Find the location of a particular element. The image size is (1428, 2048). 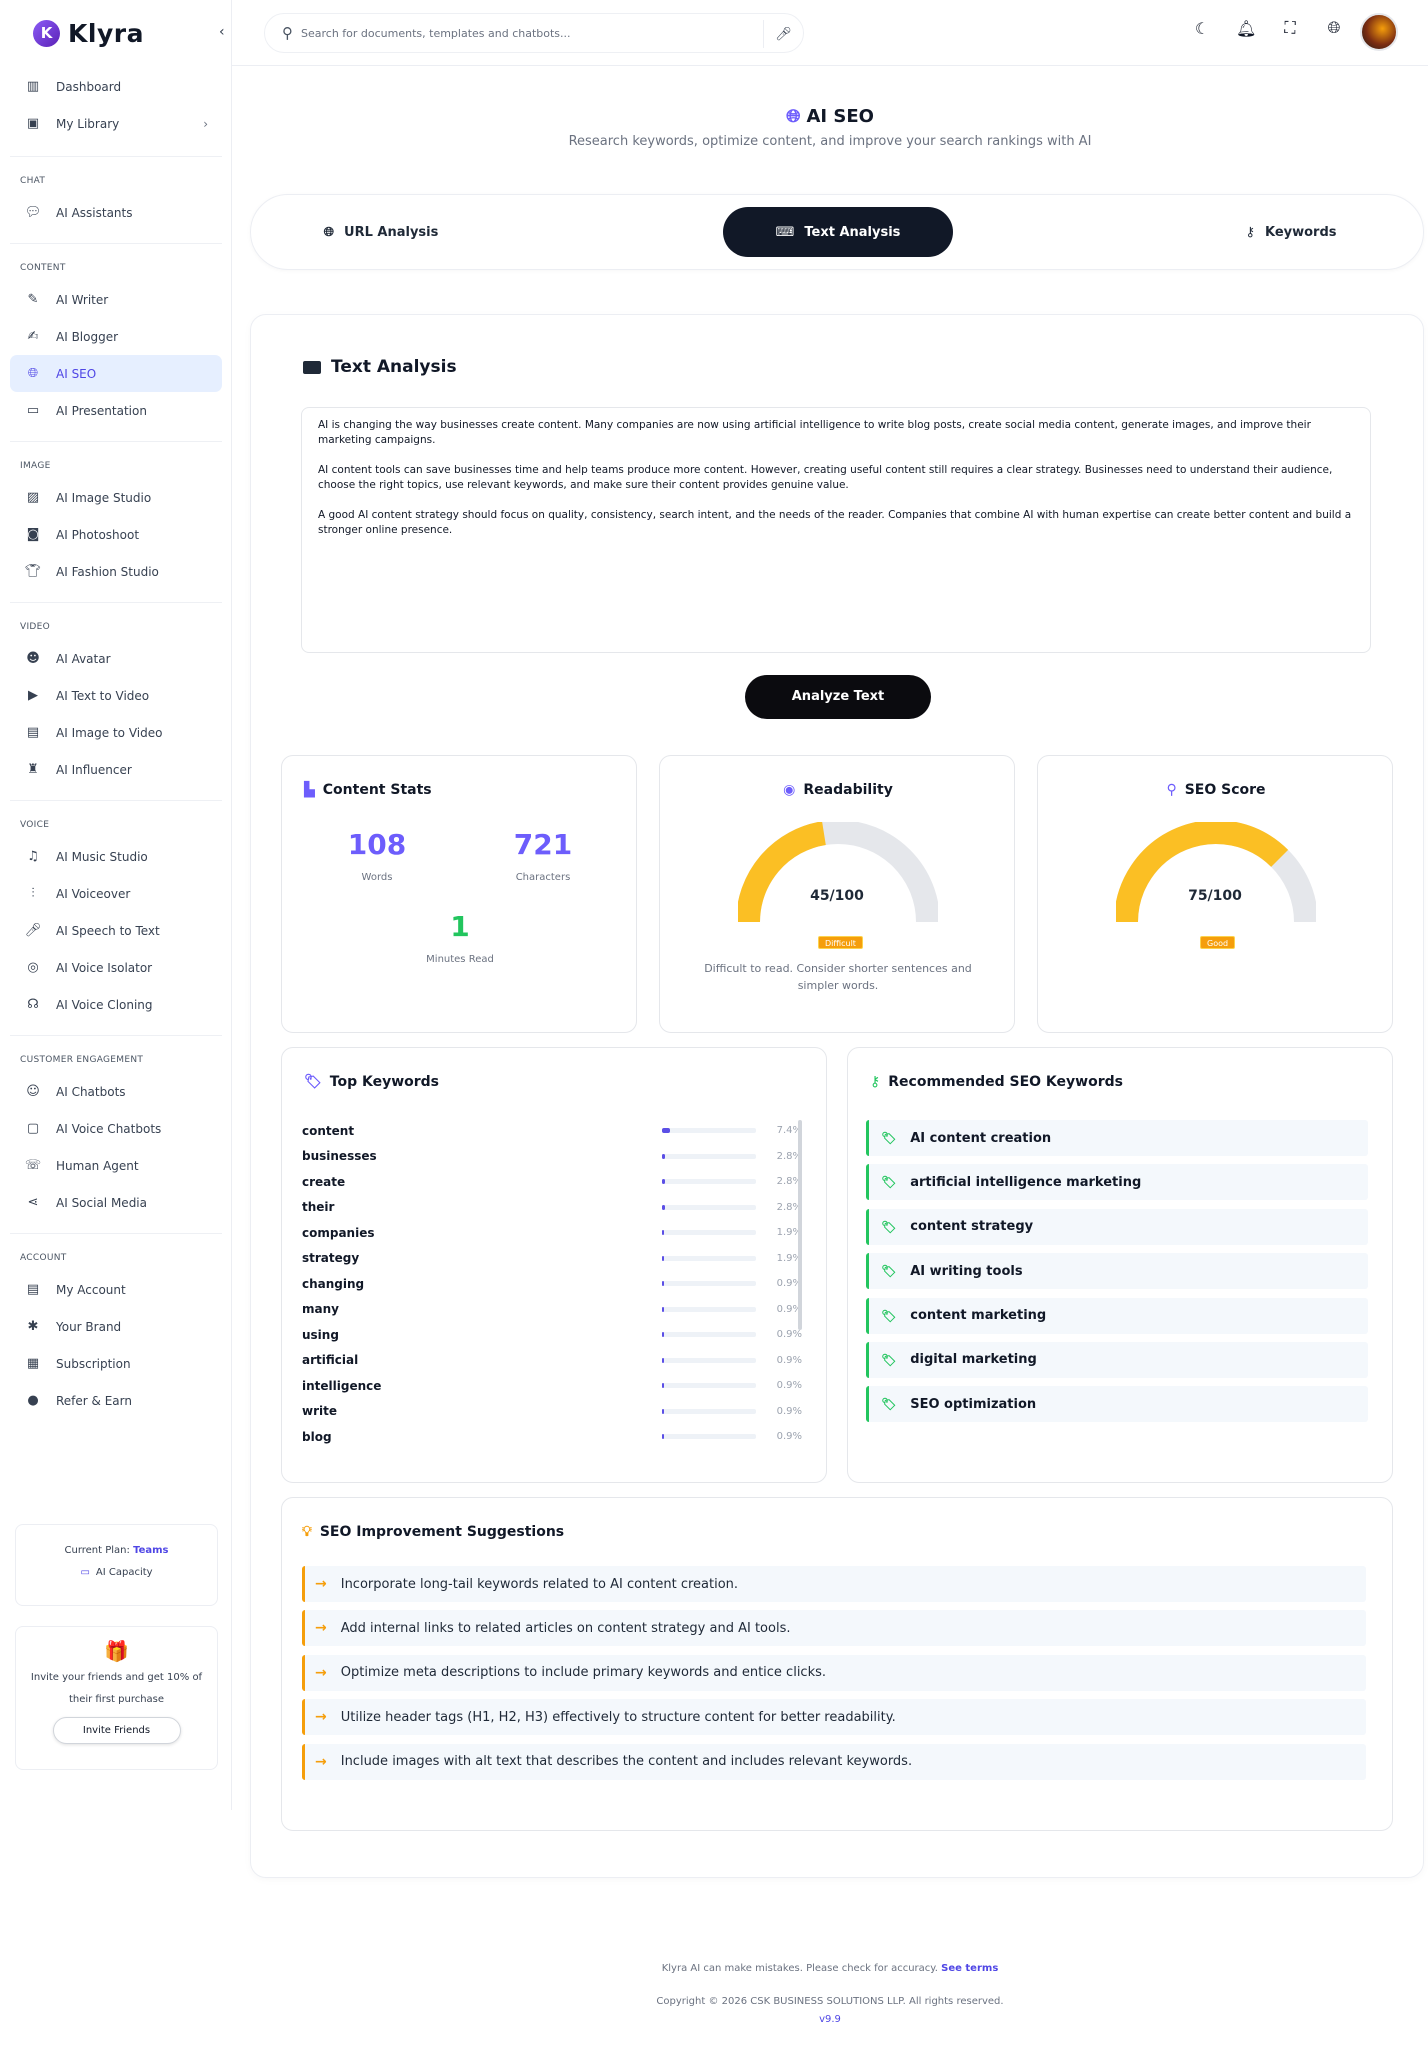

sidebar-item-label: AI Voice Isolator is located at coordinates (104, 967).